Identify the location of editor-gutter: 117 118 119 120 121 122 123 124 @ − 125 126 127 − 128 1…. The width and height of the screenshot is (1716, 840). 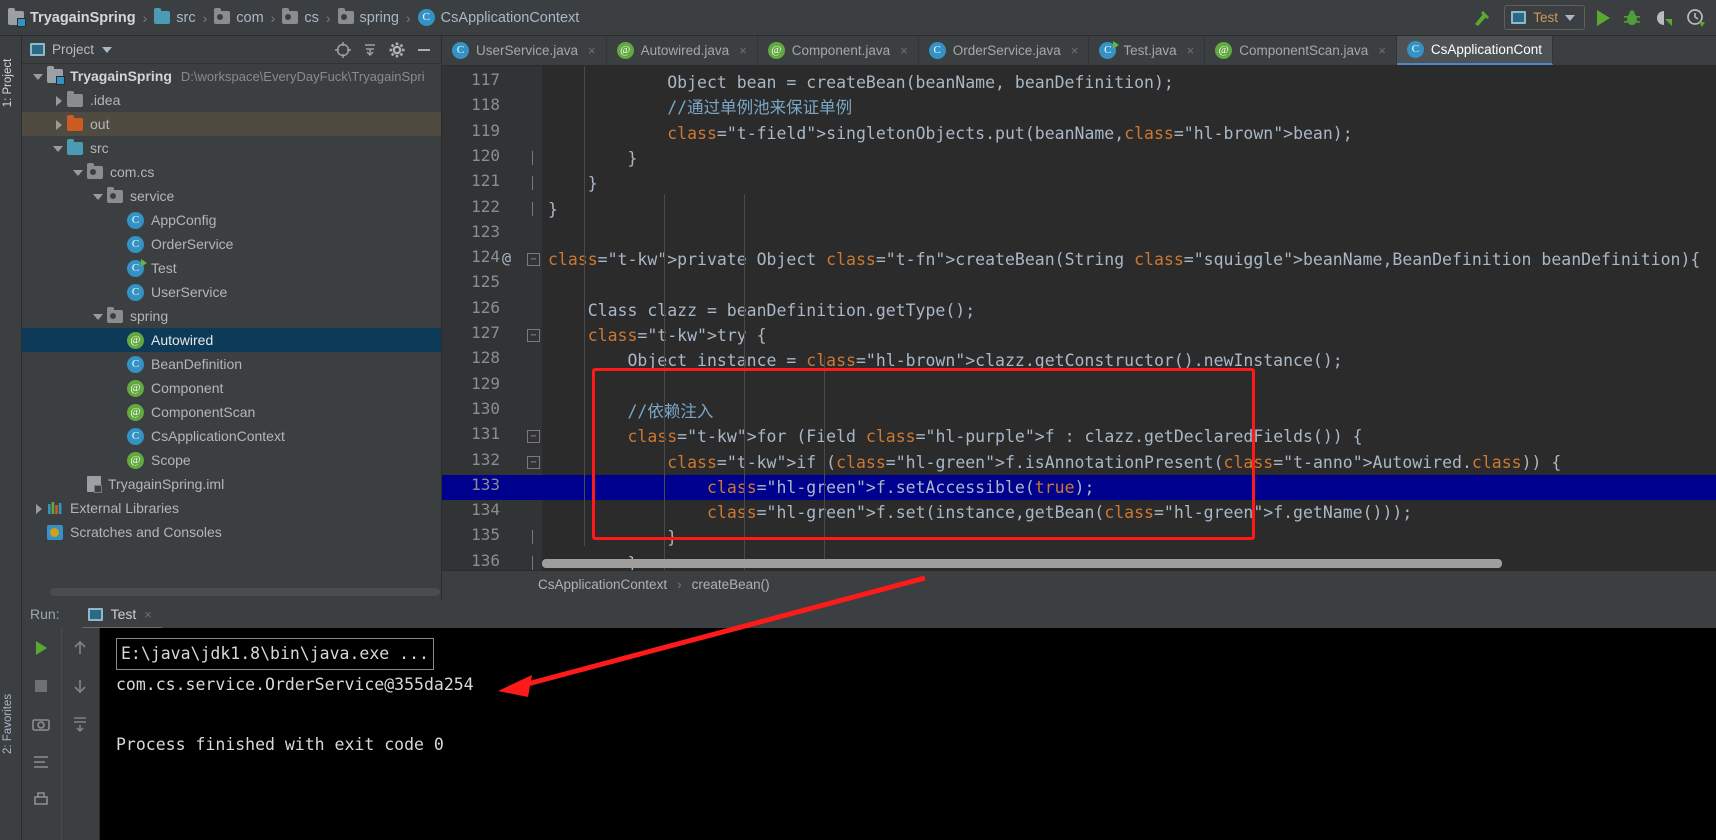
(492, 318).